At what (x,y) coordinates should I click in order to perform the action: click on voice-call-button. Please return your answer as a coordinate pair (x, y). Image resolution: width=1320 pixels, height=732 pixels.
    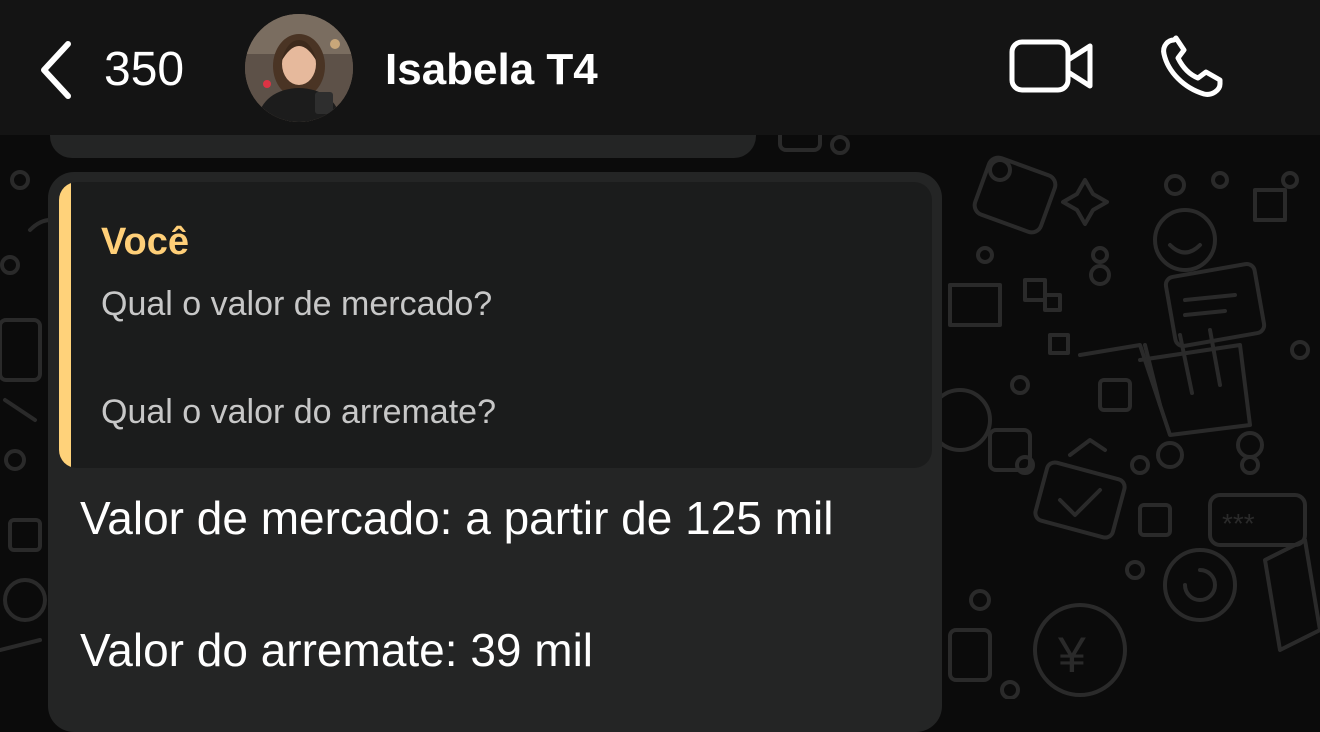
    Looking at the image, I should click on (1193, 67).